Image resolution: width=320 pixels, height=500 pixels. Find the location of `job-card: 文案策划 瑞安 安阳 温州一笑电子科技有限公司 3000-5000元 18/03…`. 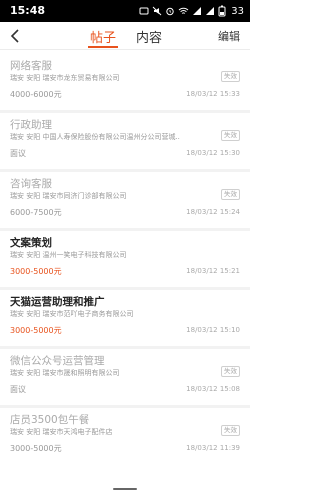

job-card: 文案策划 瑞安 安阳 温州一笑电子科技有限公司 3000-5000元 18/03… is located at coordinates (125, 257).